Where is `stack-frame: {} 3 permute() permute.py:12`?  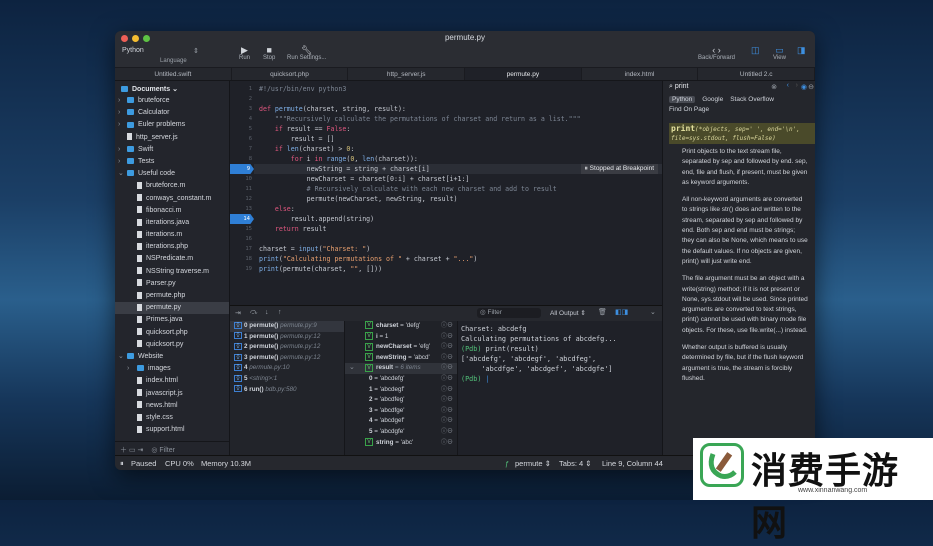 stack-frame: {} 3 permute() permute.py:12 is located at coordinates (287, 358).